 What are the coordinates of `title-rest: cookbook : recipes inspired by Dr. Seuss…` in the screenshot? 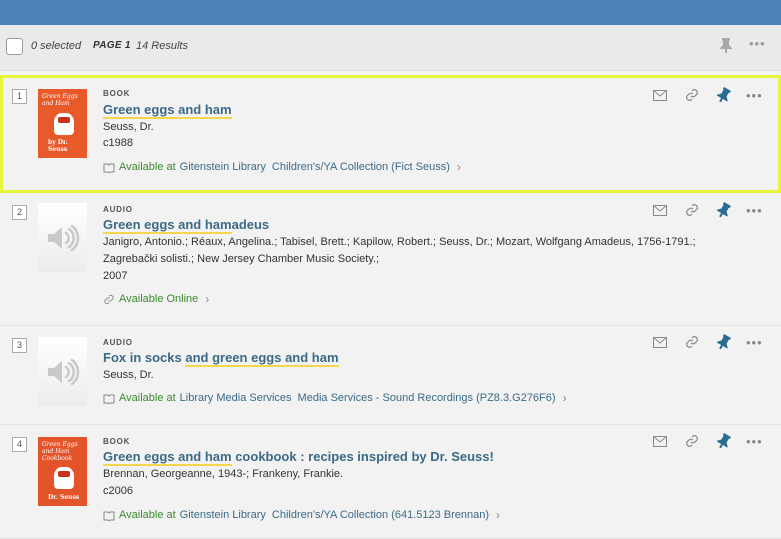 It's located at (363, 456).